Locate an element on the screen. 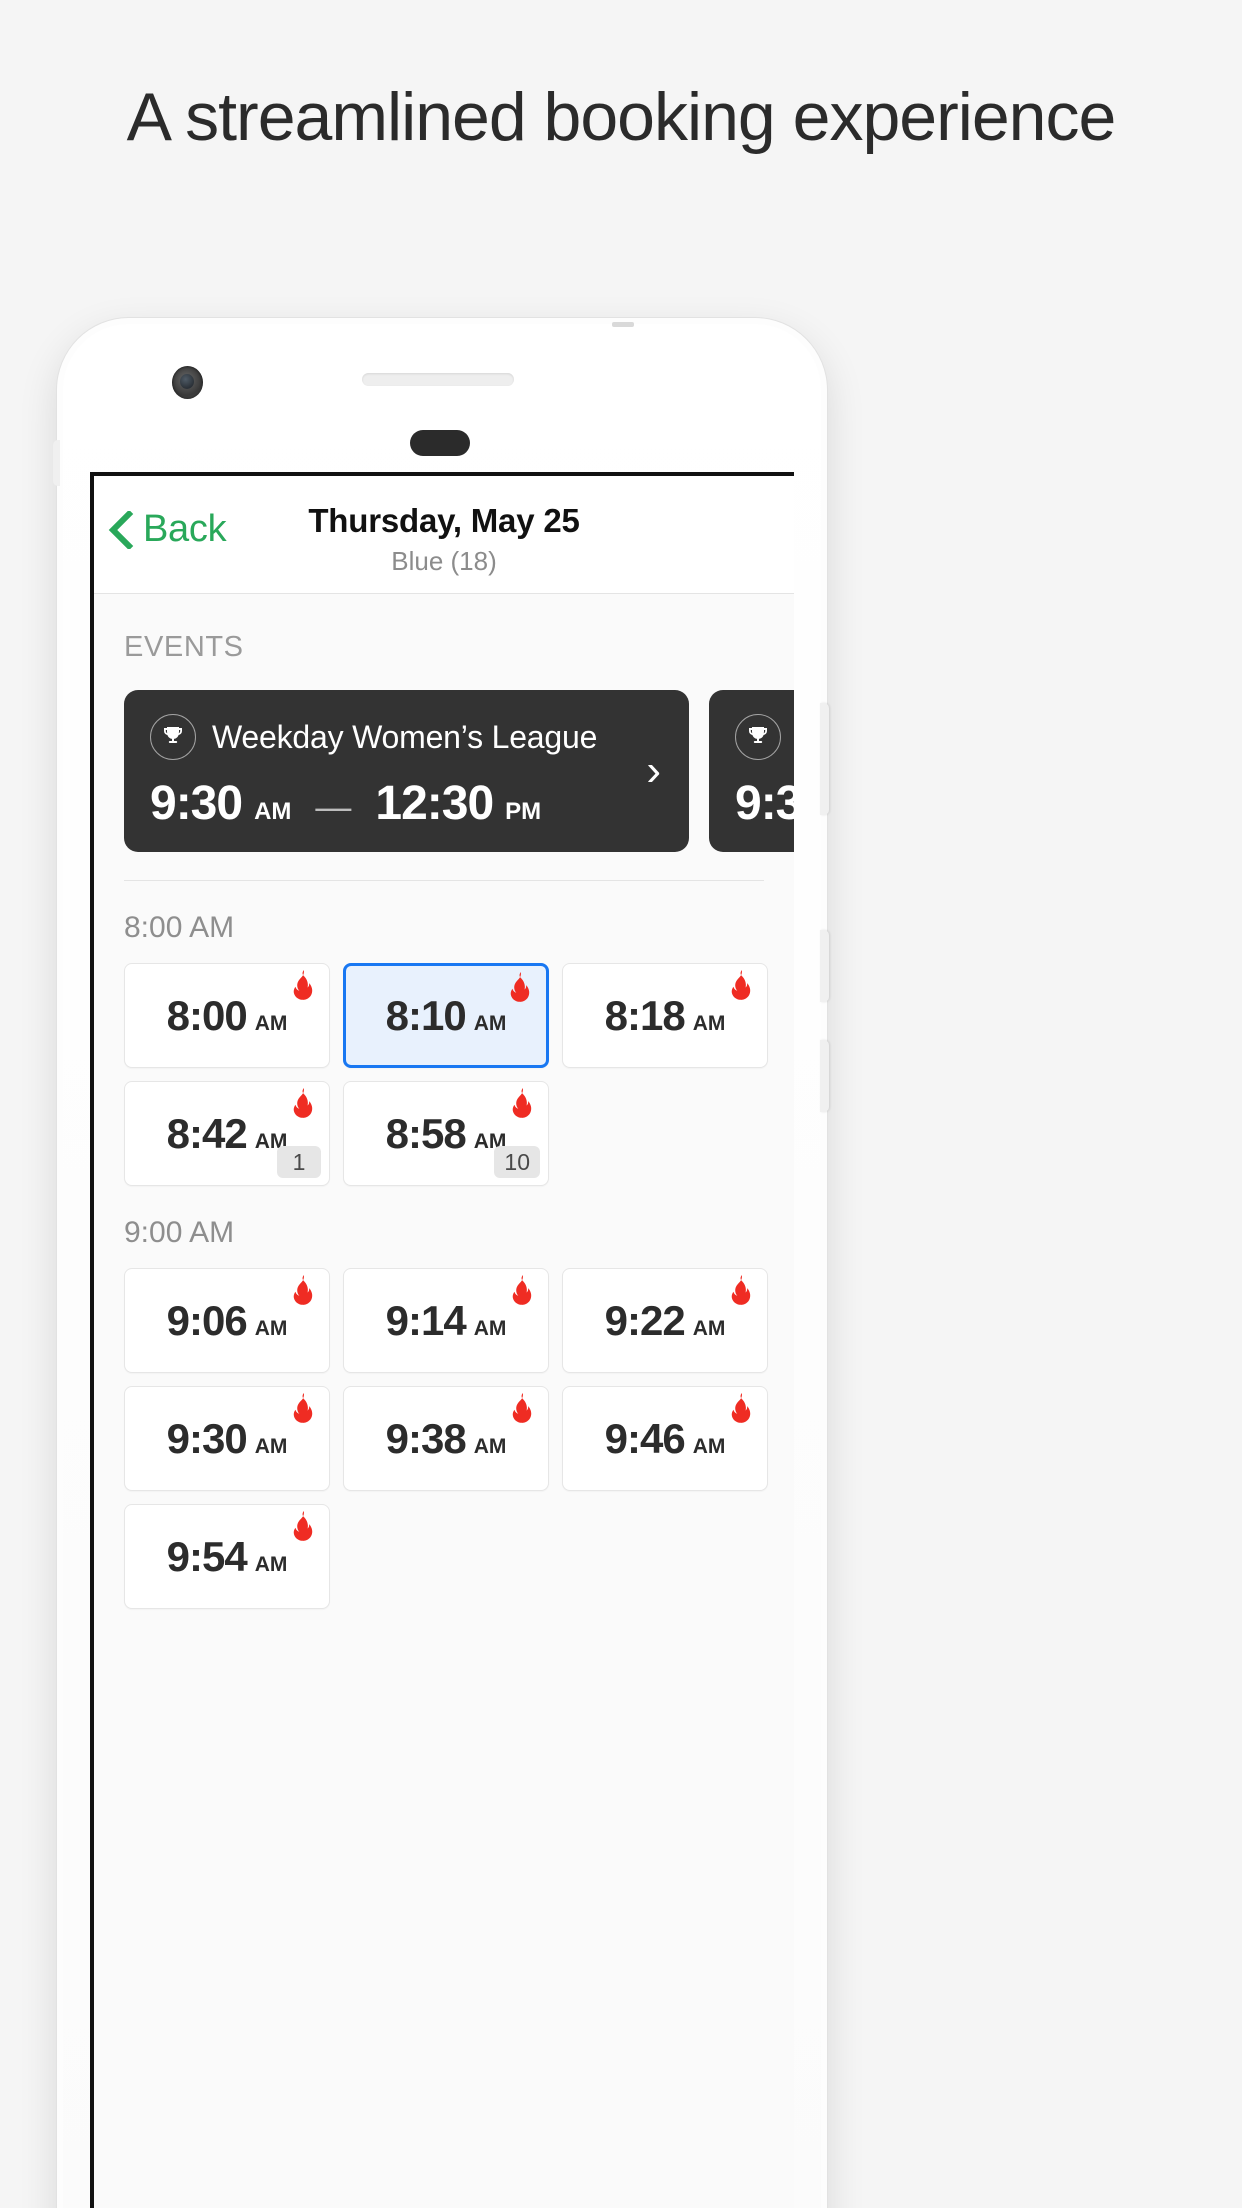 The height and width of the screenshot is (2208, 1242). event-end-time: 12:30 is located at coordinates (434, 803).